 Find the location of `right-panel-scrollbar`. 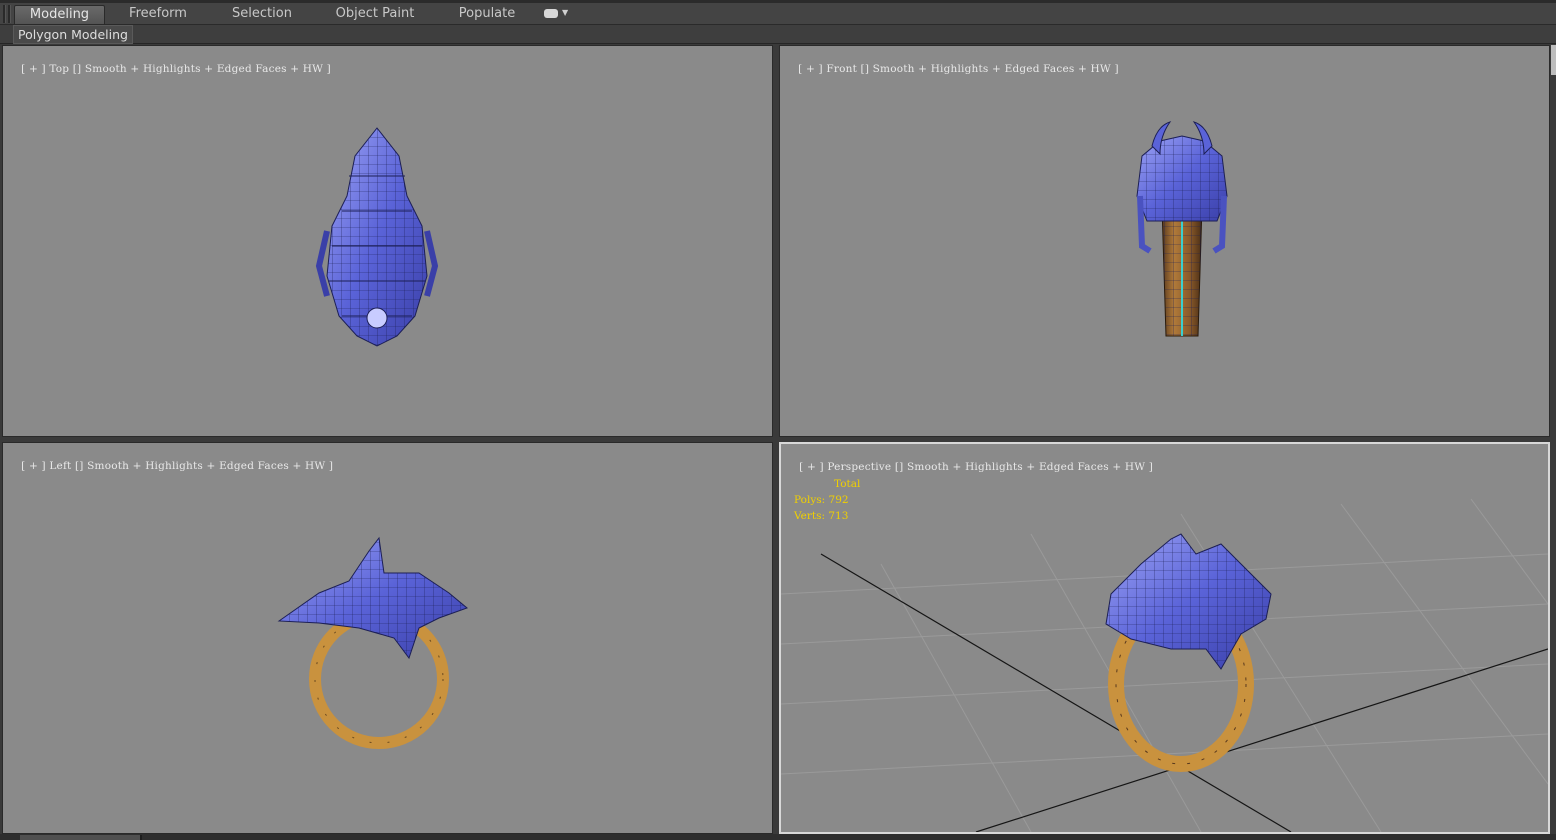

right-panel-scrollbar is located at coordinates (1553, 60).